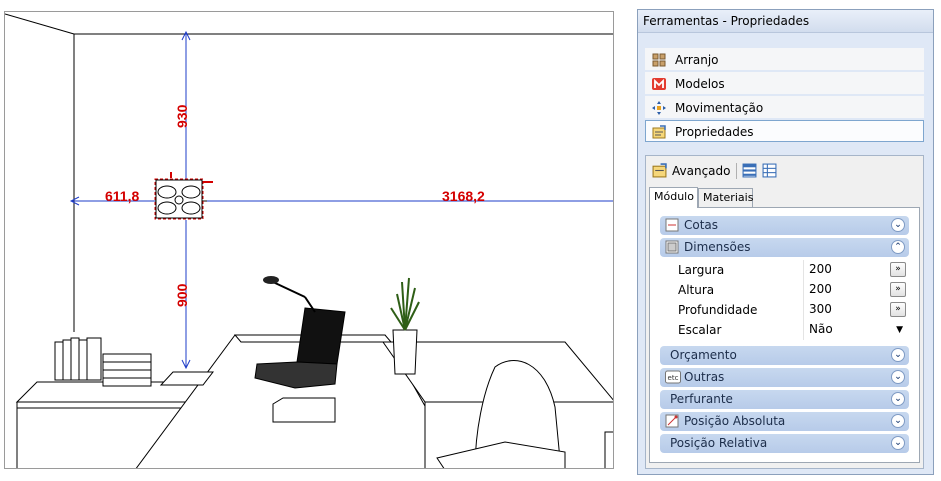 Image resolution: width=941 pixels, height=481 pixels. Describe the element at coordinates (700, 330) in the screenshot. I see `property-name: Escalar` at that location.